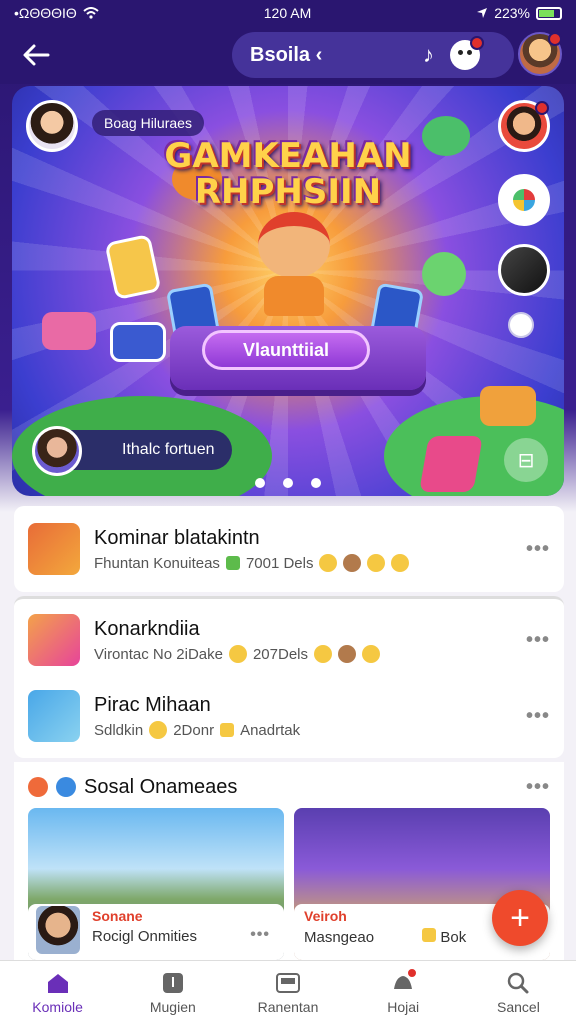  I want to click on item-sub-a: Virontac No 2iDake, so click(158, 654).